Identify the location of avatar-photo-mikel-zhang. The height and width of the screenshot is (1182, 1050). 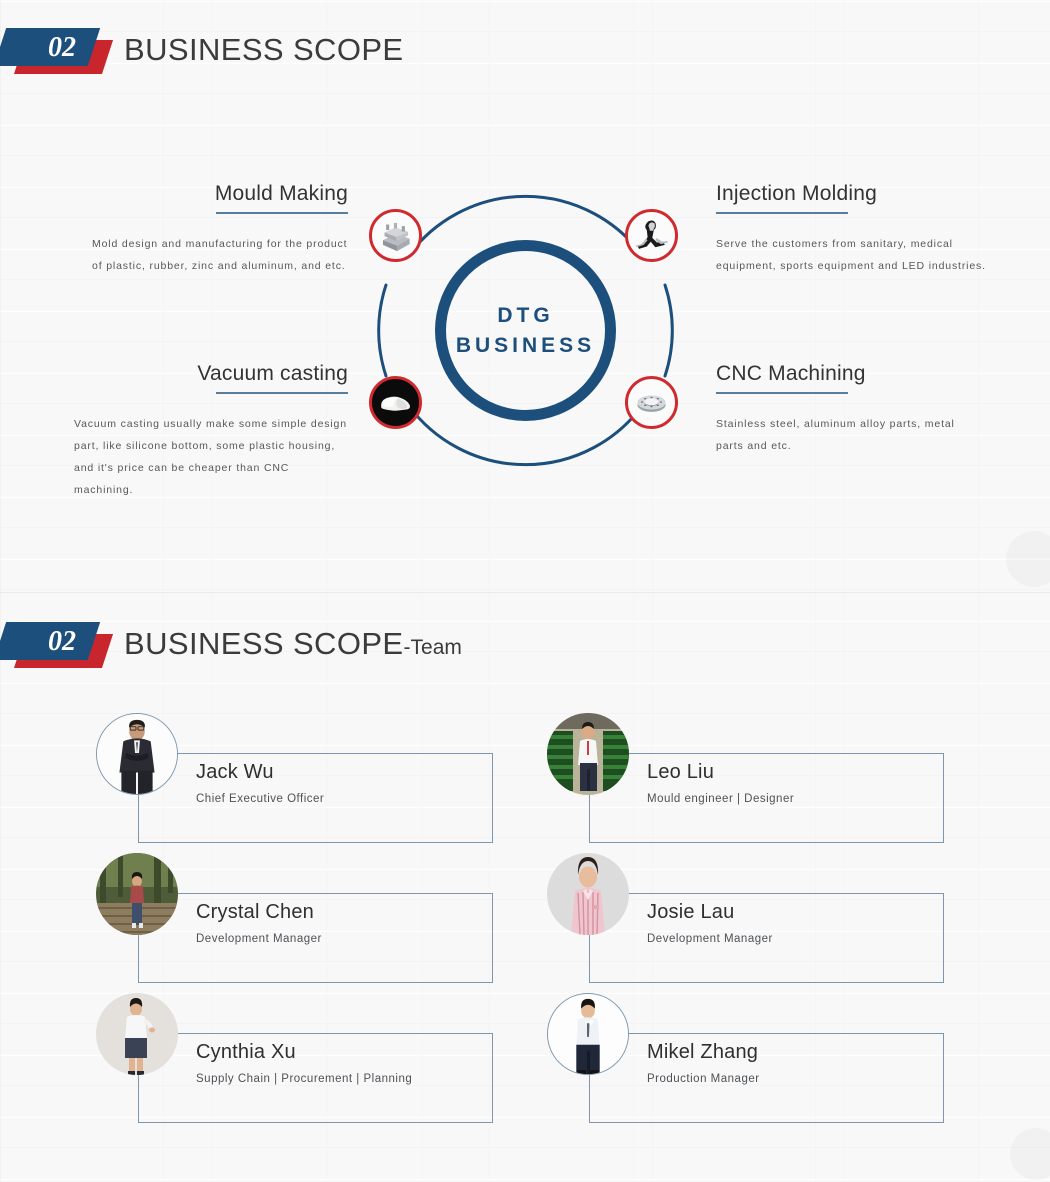
(588, 1034).